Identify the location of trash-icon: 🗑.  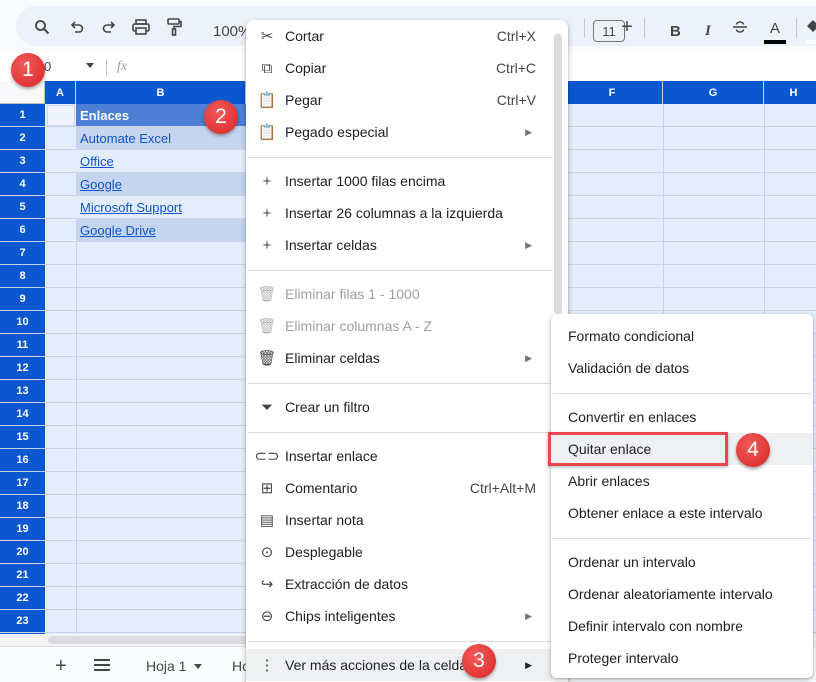
(267, 326).